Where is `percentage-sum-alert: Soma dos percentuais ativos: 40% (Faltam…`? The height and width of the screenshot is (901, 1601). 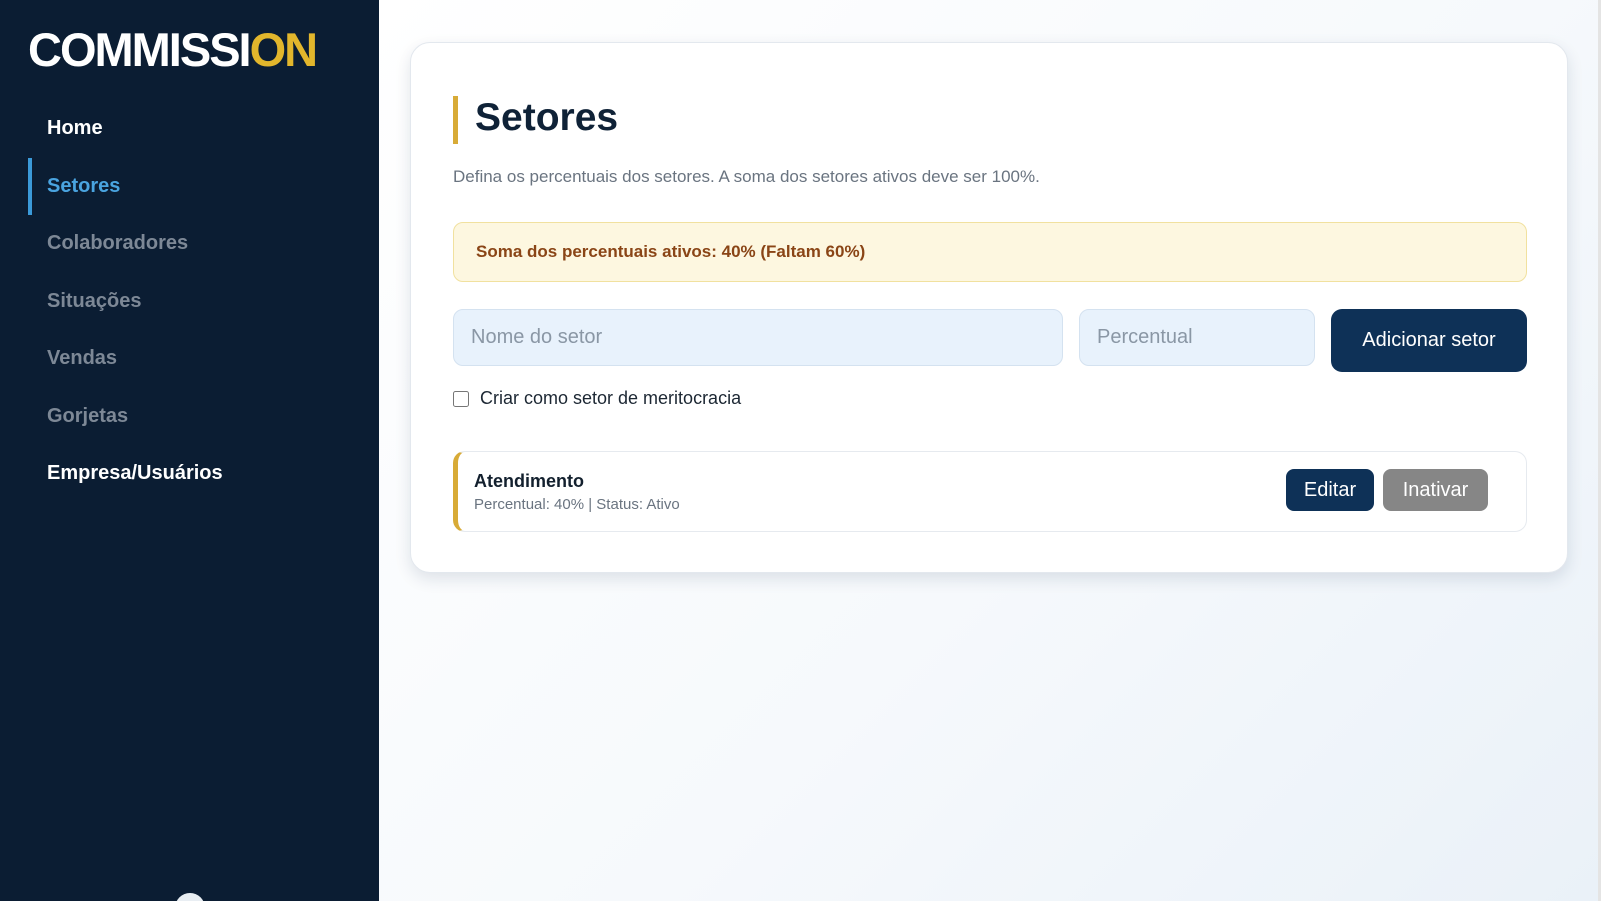
percentage-sum-alert: Soma dos percentuais ativos: 40% (Faltam… is located at coordinates (990, 252).